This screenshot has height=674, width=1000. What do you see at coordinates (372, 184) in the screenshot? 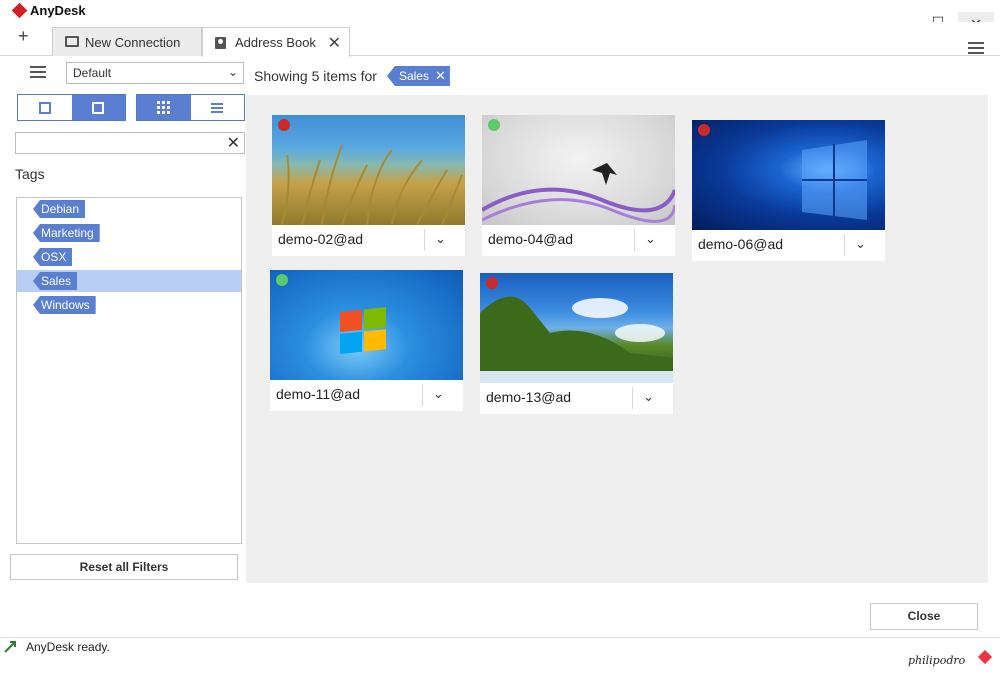
I see `grass-wallpaper-image` at bounding box center [372, 184].